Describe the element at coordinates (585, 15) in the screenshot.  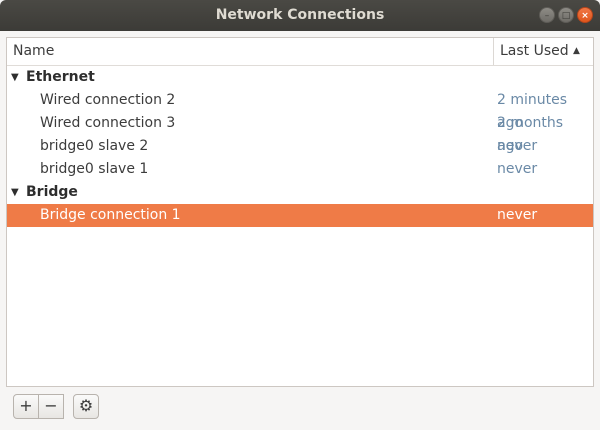
I see `close-button: ×` at that location.